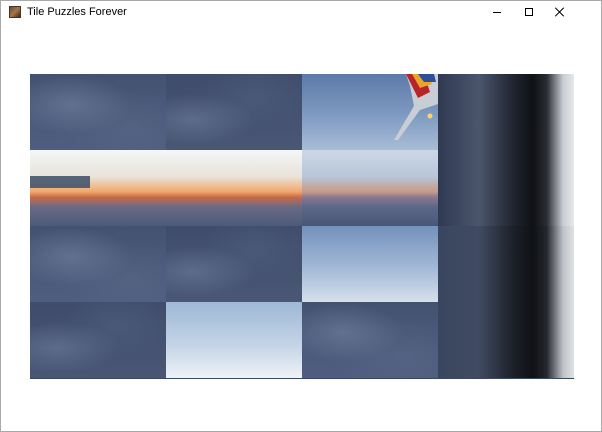 This screenshot has height=432, width=602. I want to click on close-icon, so click(560, 12).